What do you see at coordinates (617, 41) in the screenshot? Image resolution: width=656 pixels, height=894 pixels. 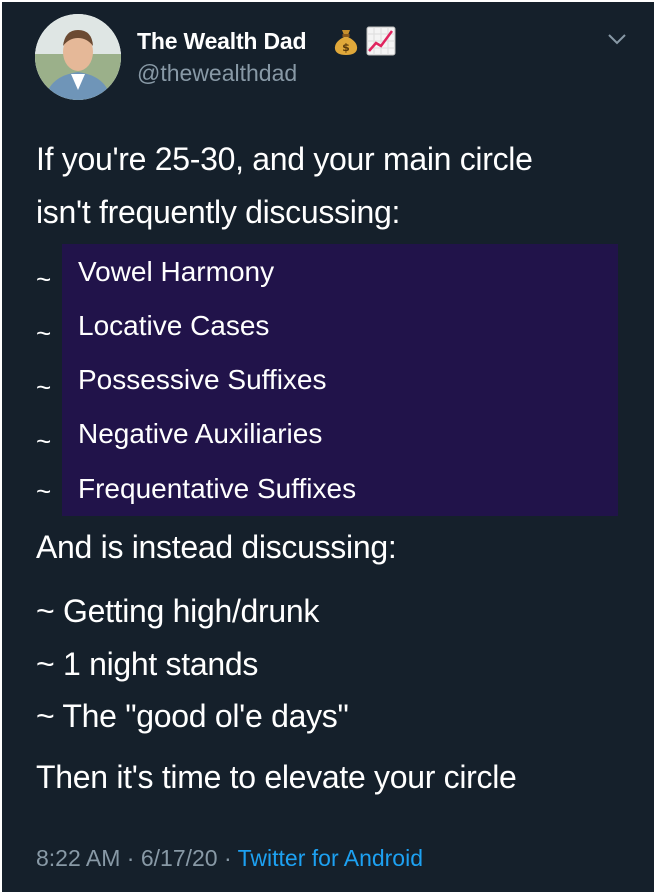 I see `chevron-down-icon` at bounding box center [617, 41].